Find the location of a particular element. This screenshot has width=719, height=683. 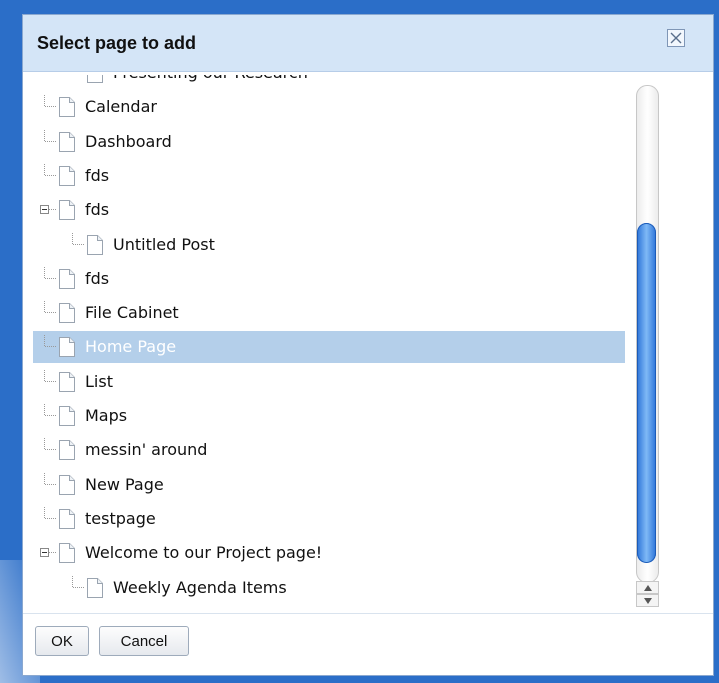

tree-item-label: Presenting our Research is located at coordinates (210, 78).